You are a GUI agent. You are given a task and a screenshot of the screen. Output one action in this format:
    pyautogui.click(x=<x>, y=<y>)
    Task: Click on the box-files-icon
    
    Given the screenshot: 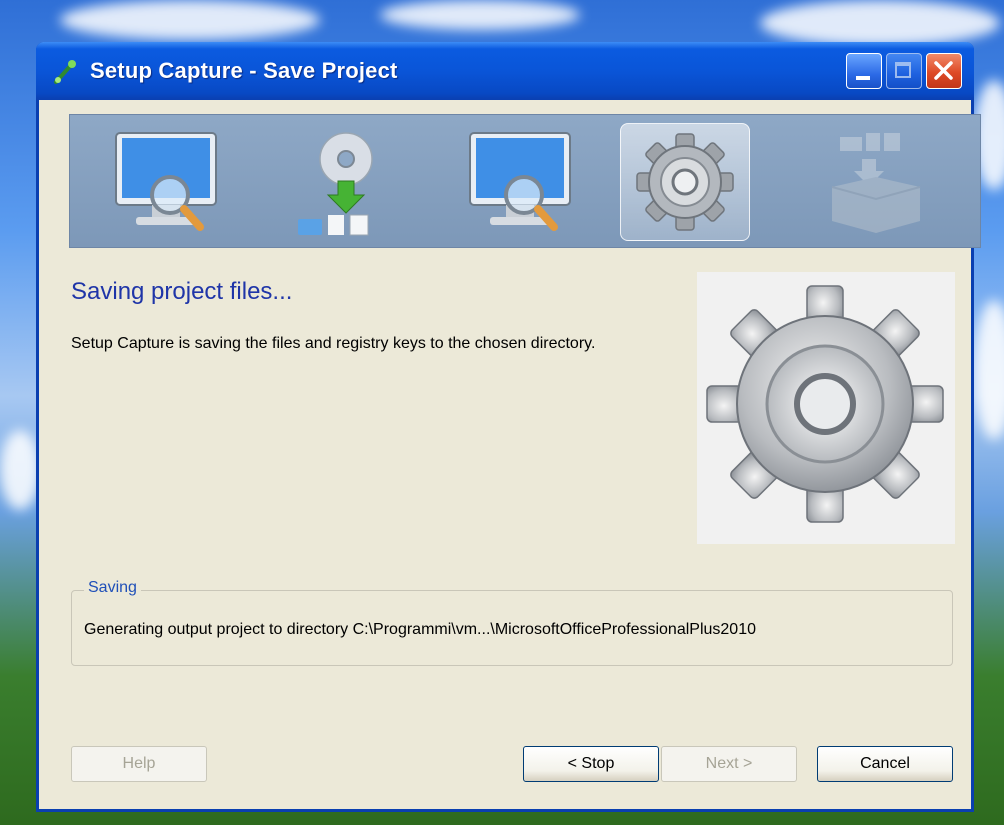 What is the action you would take?
    pyautogui.click(x=876, y=183)
    